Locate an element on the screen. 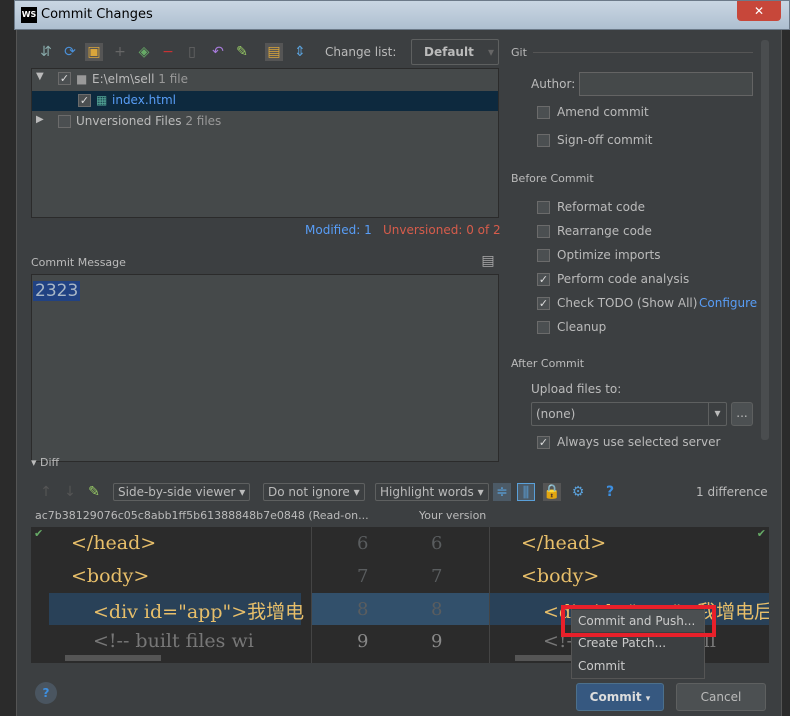  todo-checkbox: ✓ is located at coordinates (543, 303).